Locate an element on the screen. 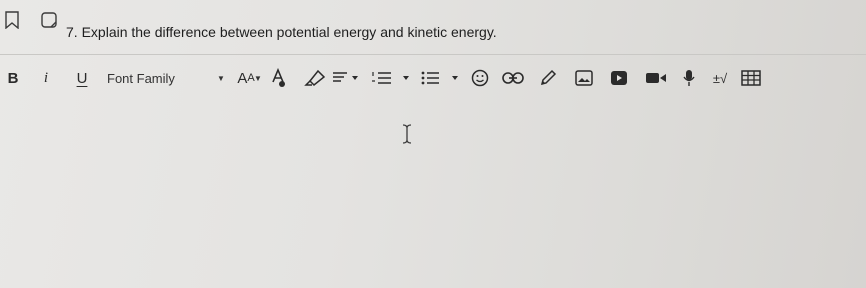 The height and width of the screenshot is (288, 866). font-color-icon is located at coordinates (278, 78).